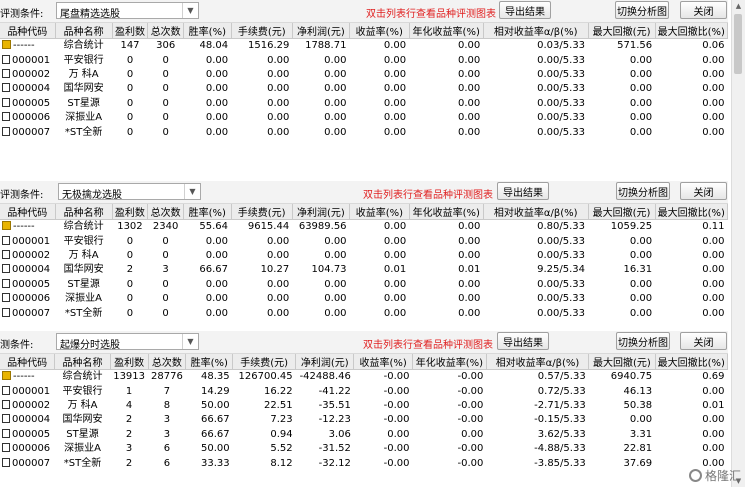 The height and width of the screenshot is (487, 745). Describe the element at coordinates (738, 6) in the screenshot. I see `scroll-up-icon: ▲` at that location.